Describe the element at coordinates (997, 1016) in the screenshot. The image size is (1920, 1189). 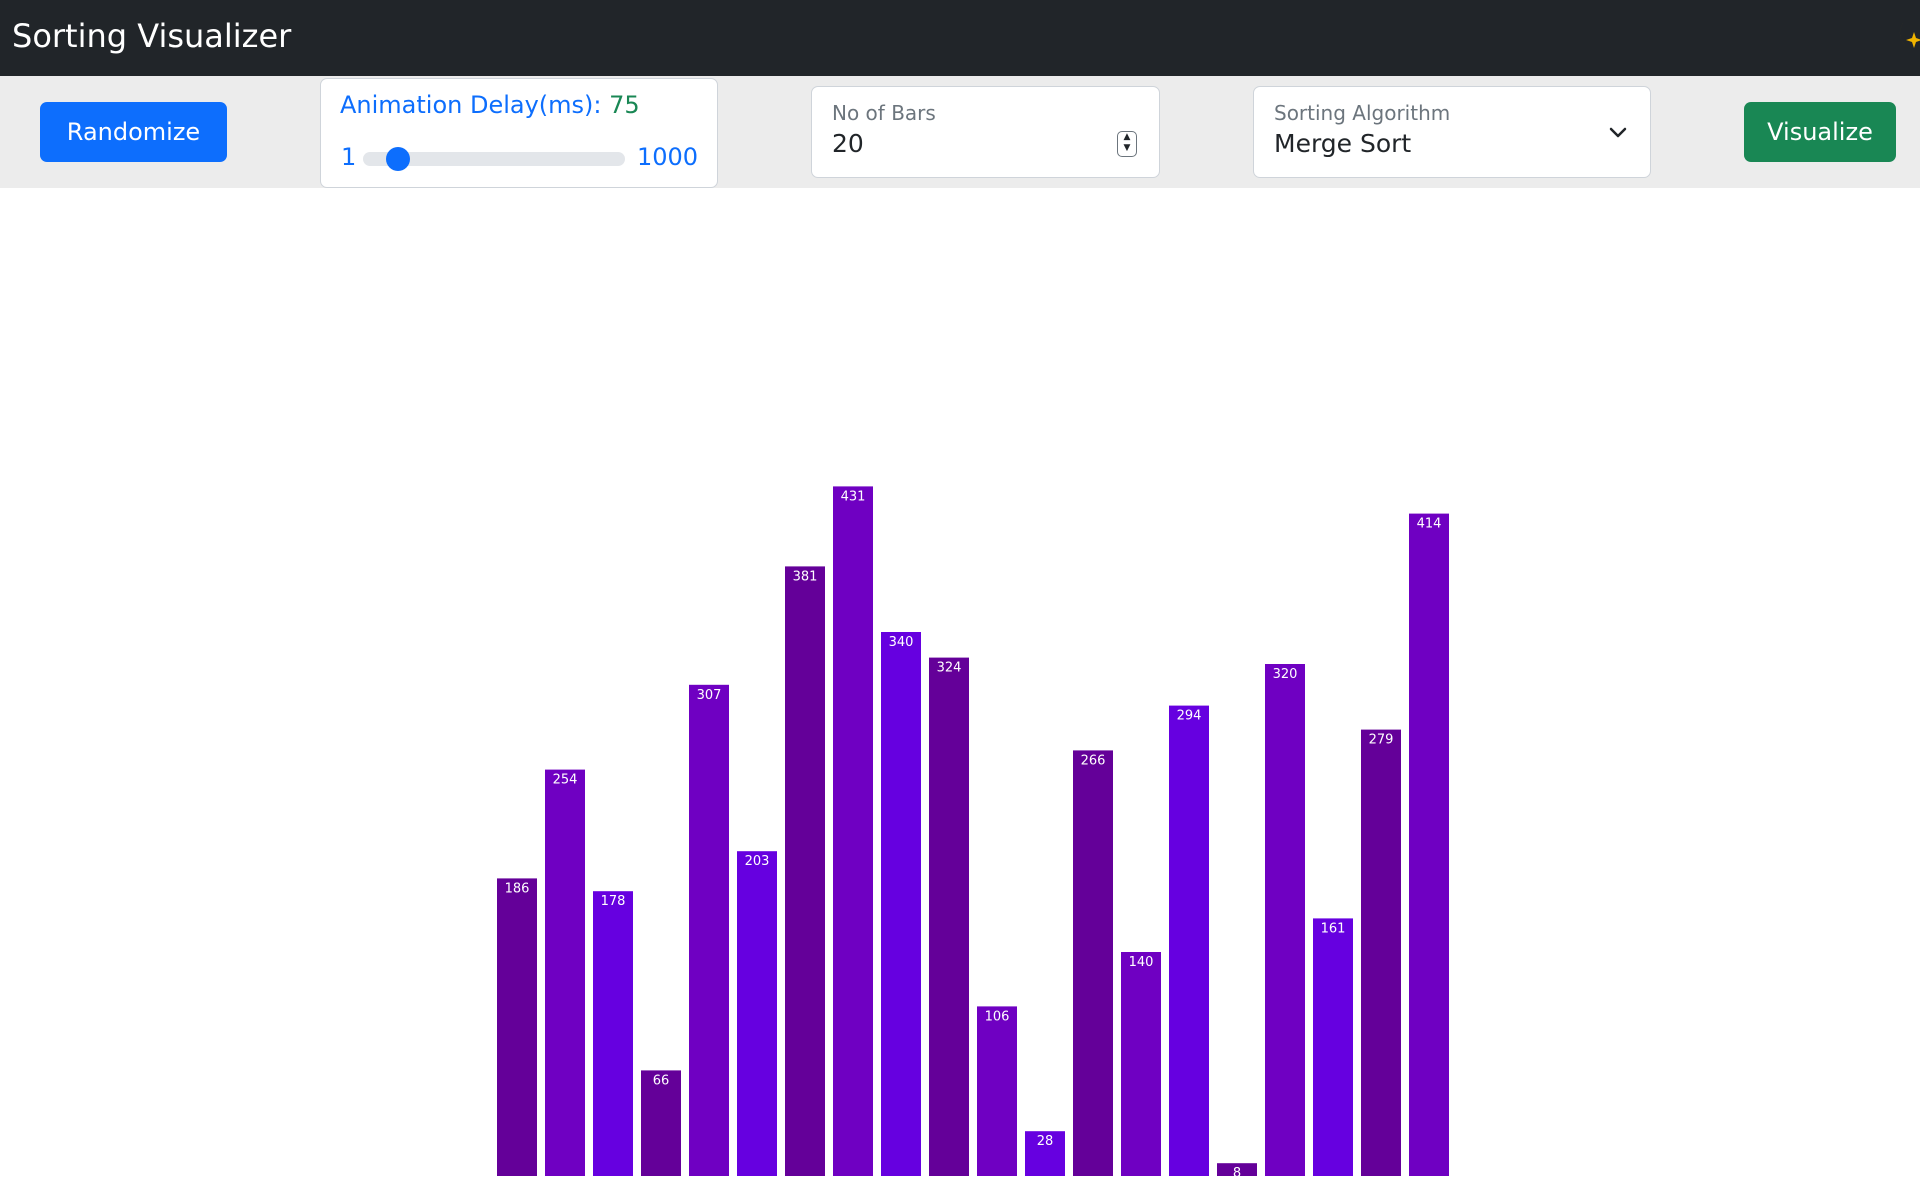
I see `bar-value-label: 106` at that location.